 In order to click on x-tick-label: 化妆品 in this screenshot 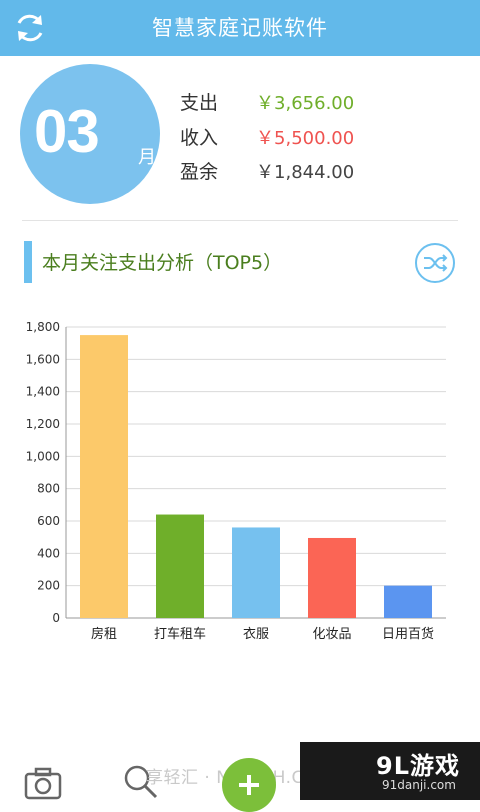, I will do `click(331, 634)`.